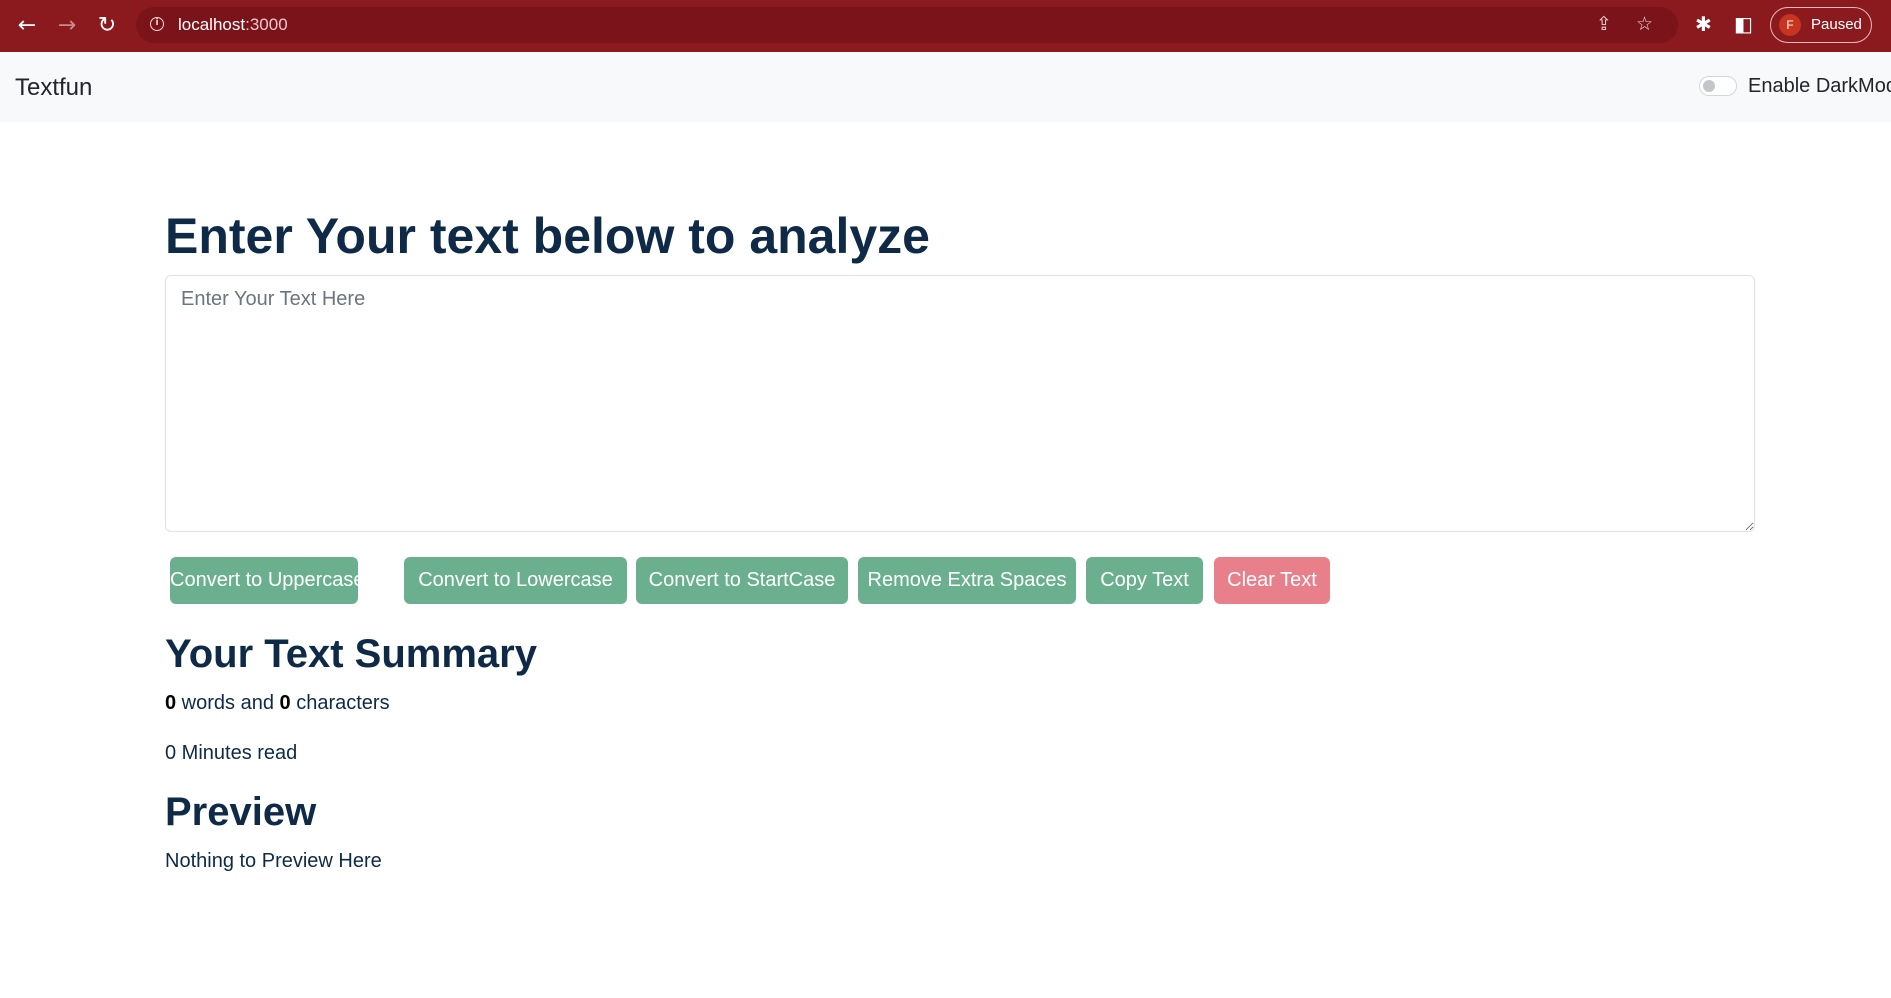 The image size is (1891, 998). What do you see at coordinates (27, 26) in the screenshot?
I see `back-icon: ←` at bounding box center [27, 26].